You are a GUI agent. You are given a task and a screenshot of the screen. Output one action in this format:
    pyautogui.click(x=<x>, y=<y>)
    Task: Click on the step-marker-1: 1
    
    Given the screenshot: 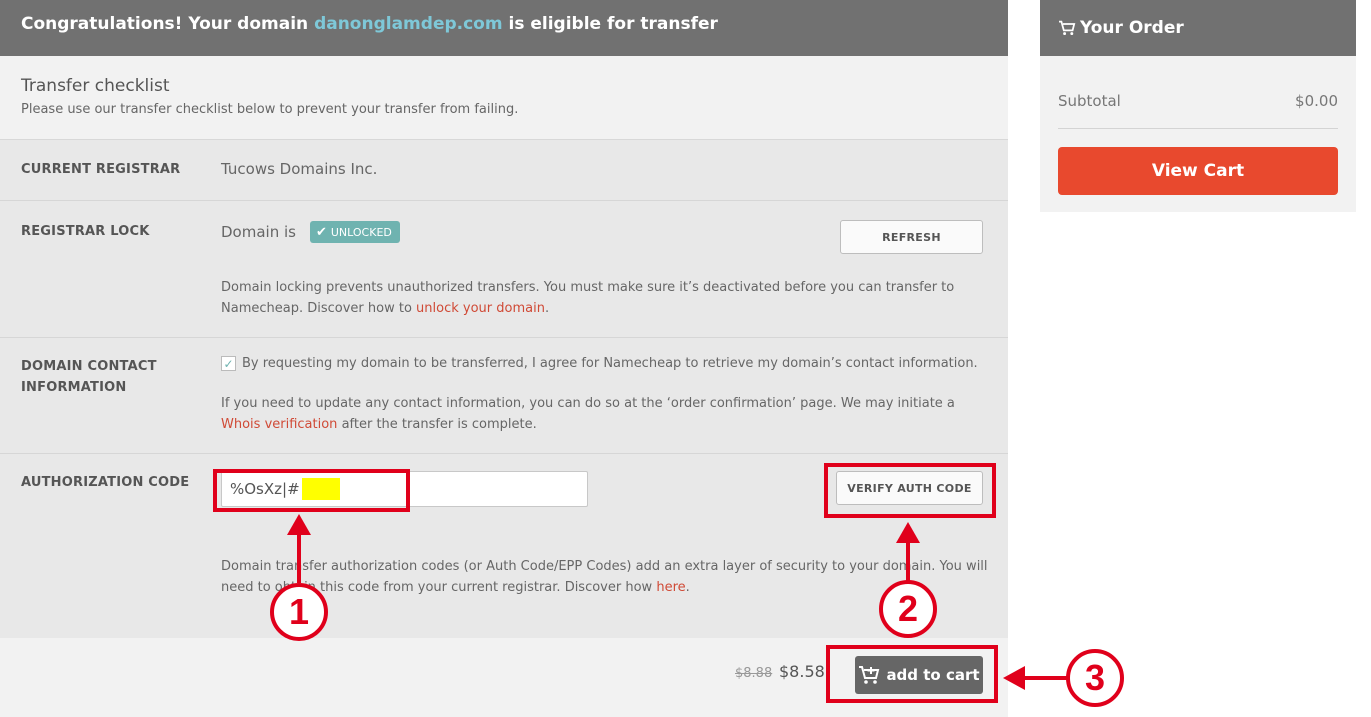 What is the action you would take?
    pyautogui.click(x=299, y=612)
    